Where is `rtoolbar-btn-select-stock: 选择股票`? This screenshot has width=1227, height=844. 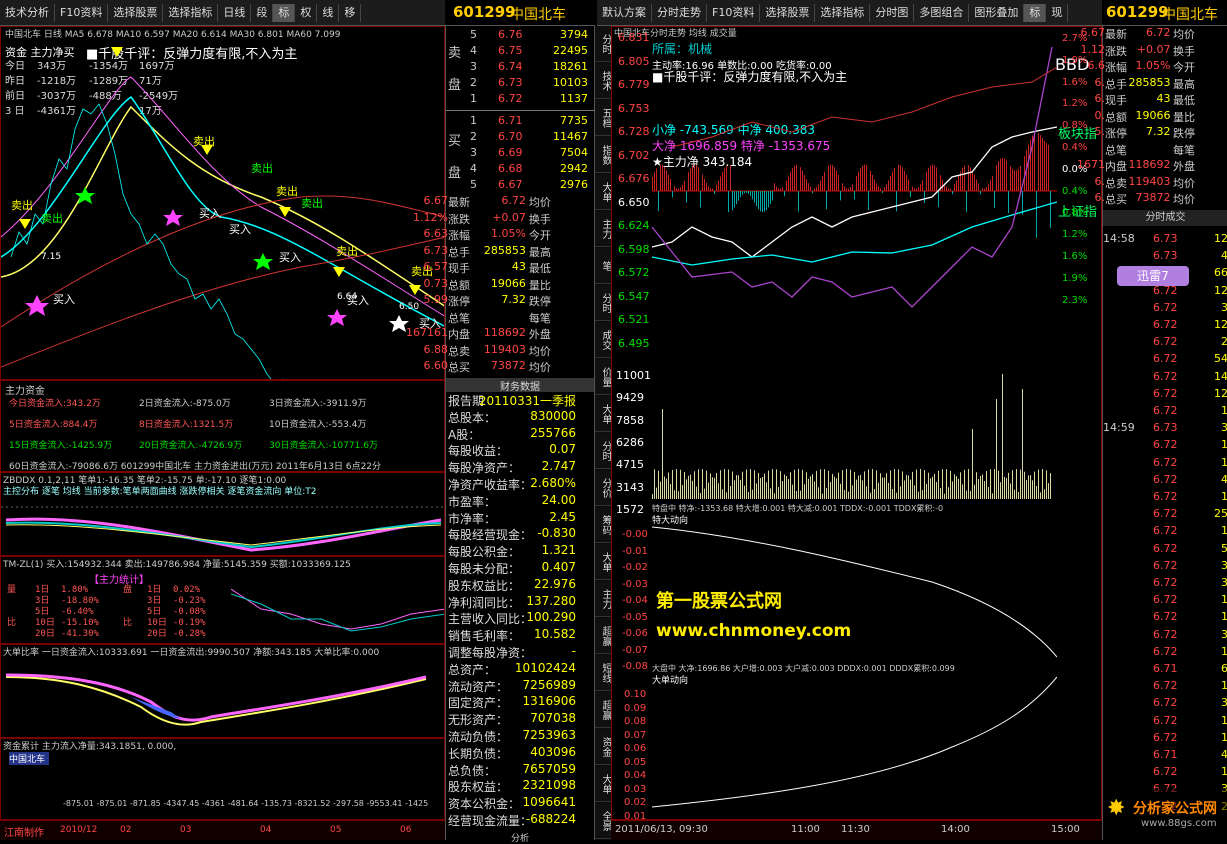 rtoolbar-btn-select-stock: 选择股票 is located at coordinates (788, 12).